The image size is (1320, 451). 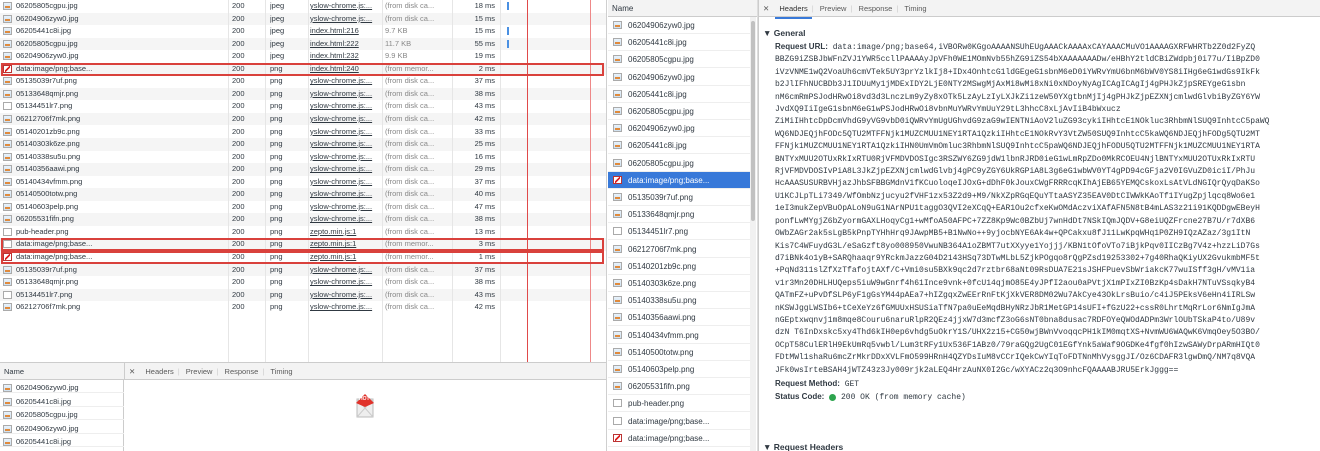 I want to click on list-scrollbar, so click(x=753, y=234).